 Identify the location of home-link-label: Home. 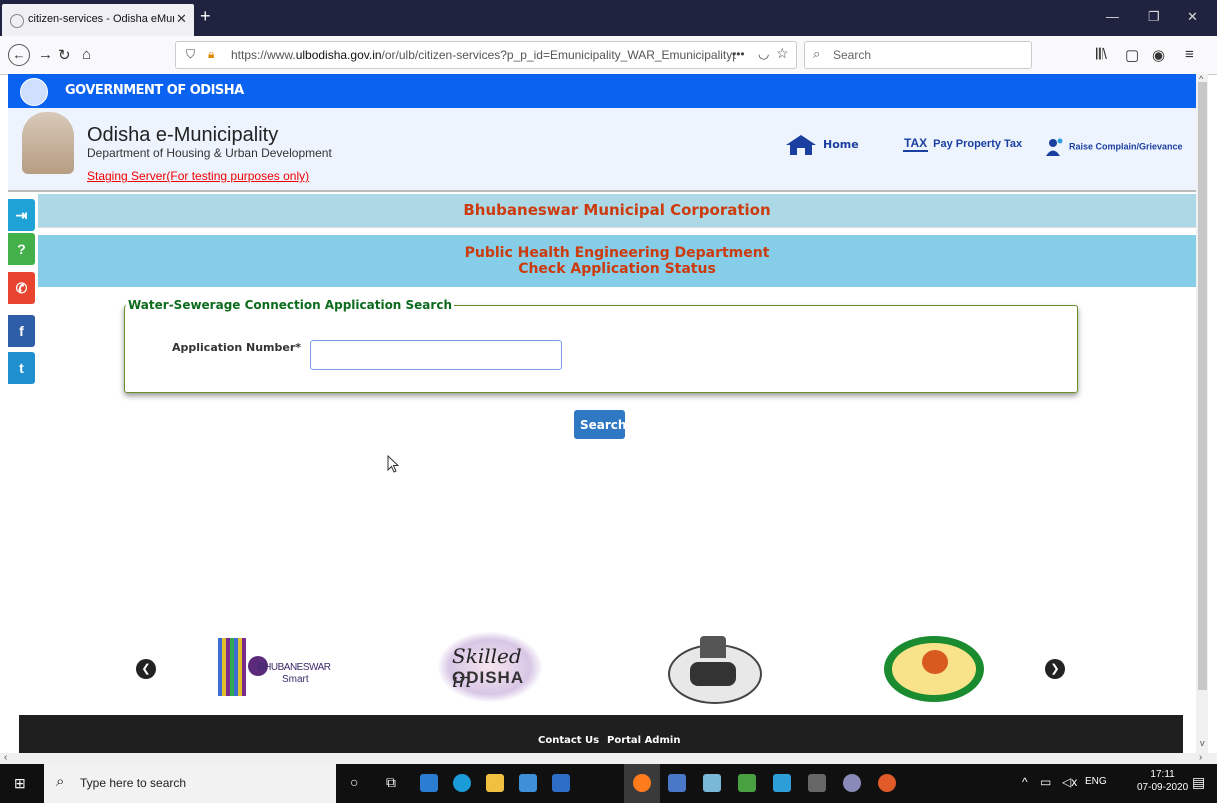
(841, 144).